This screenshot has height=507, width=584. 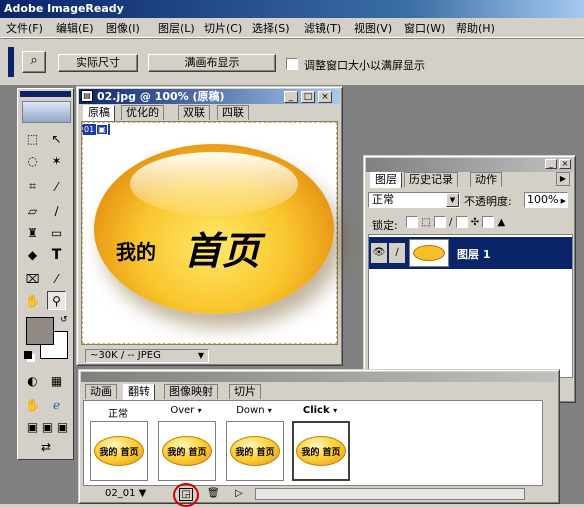 I want to click on state-frame-normal: 我的 首页, so click(x=119, y=451).